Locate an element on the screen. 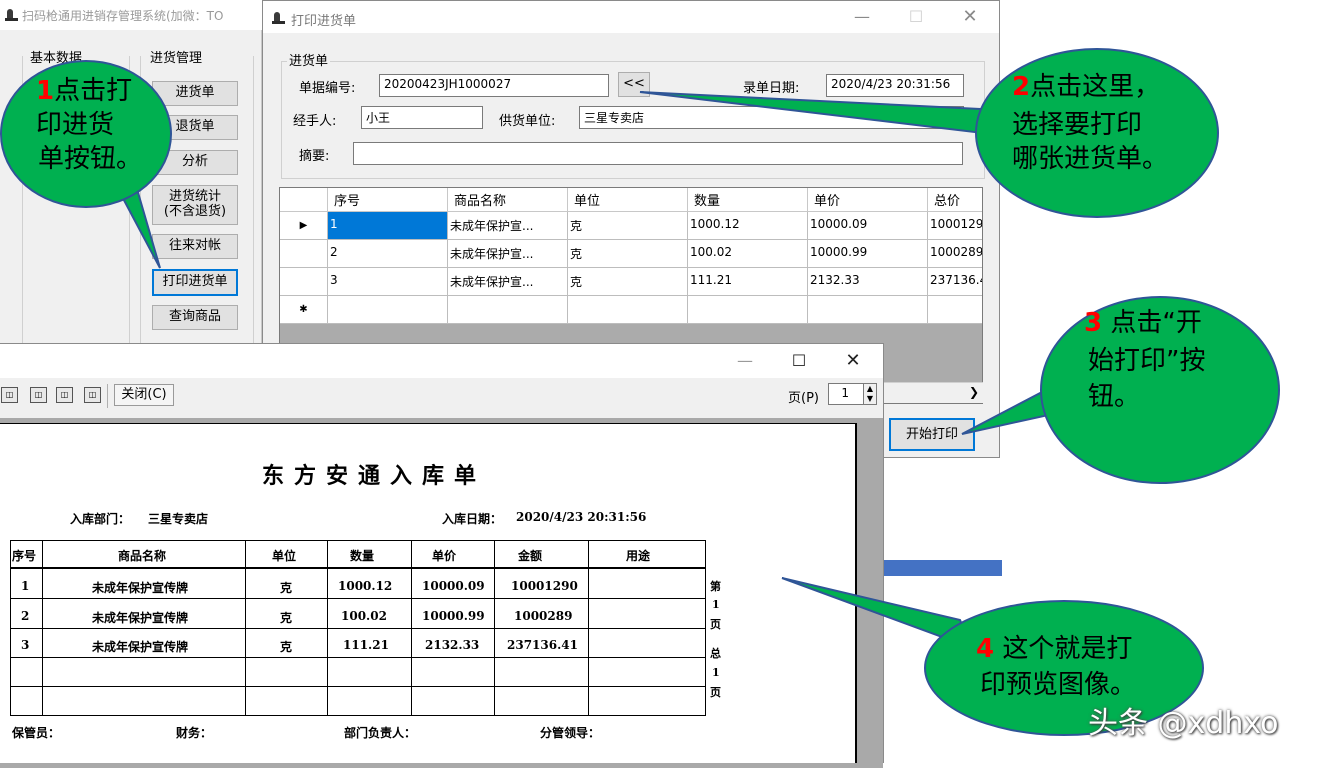  callout-3-line1: 3 点击“开 is located at coordinates (1143, 323).